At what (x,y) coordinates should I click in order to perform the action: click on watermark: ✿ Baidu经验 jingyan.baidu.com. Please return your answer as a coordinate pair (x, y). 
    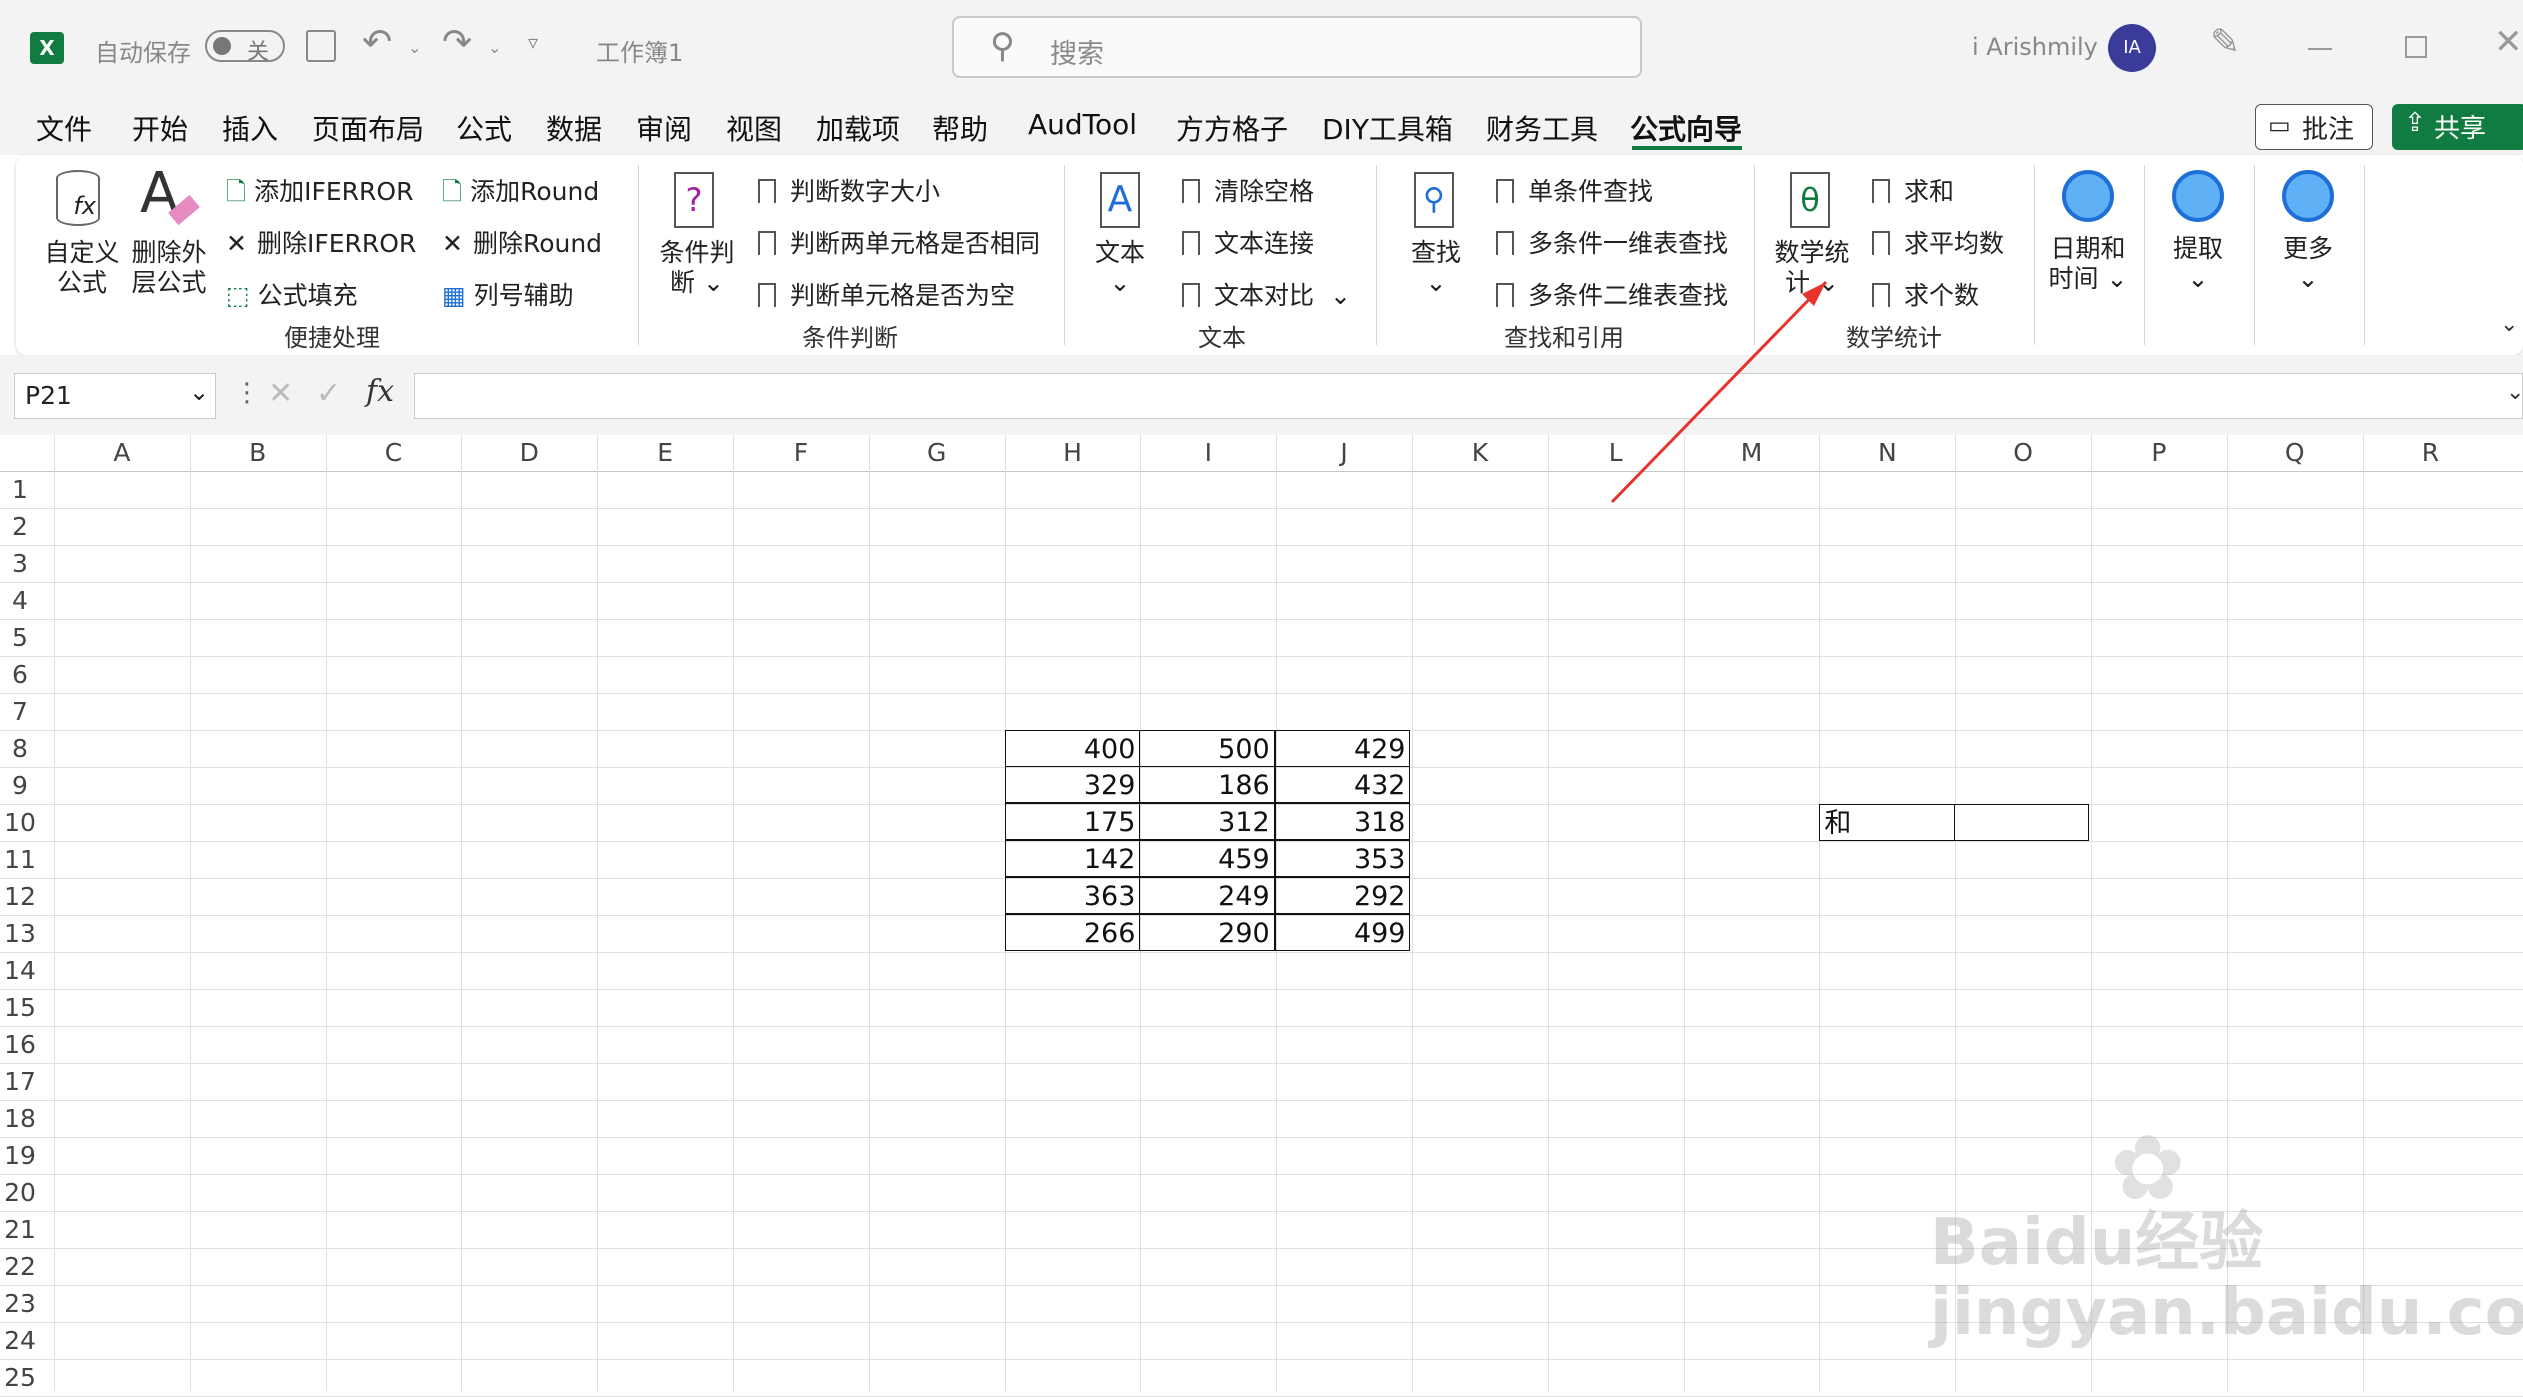
    Looking at the image, I should click on (2226, 1233).